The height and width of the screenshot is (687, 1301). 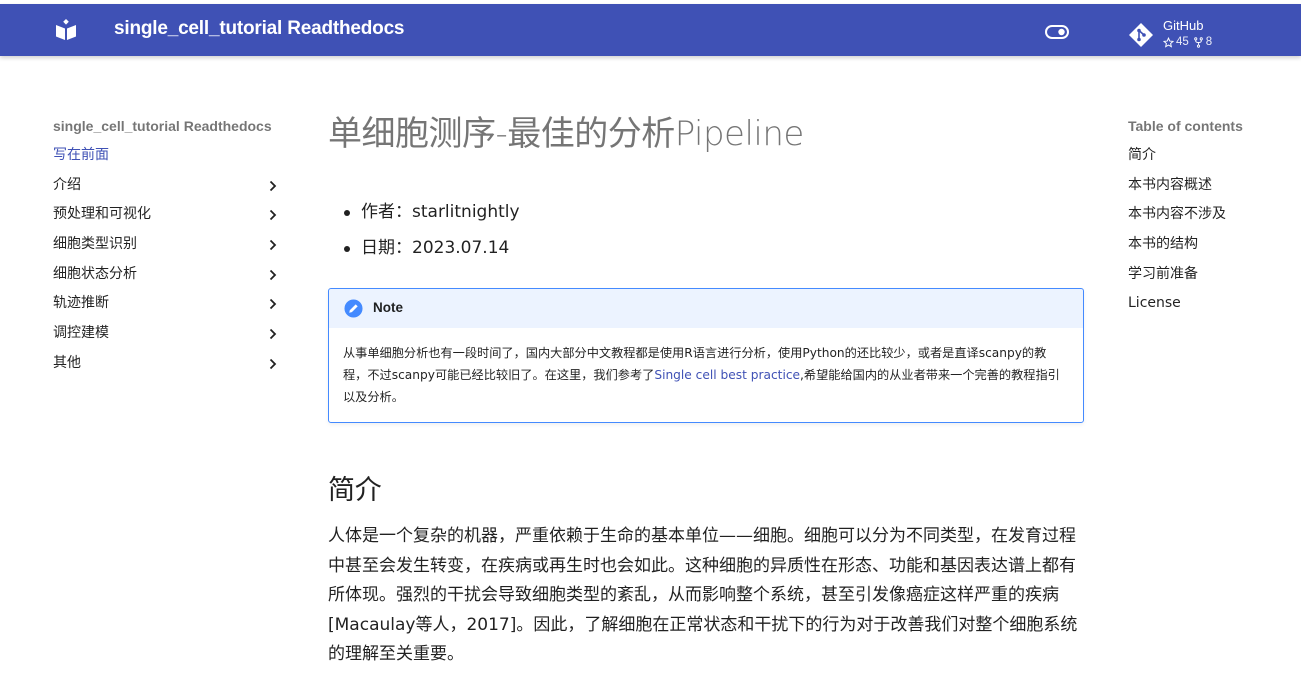 I want to click on repo-facts: 45 8, so click(x=1187, y=42).